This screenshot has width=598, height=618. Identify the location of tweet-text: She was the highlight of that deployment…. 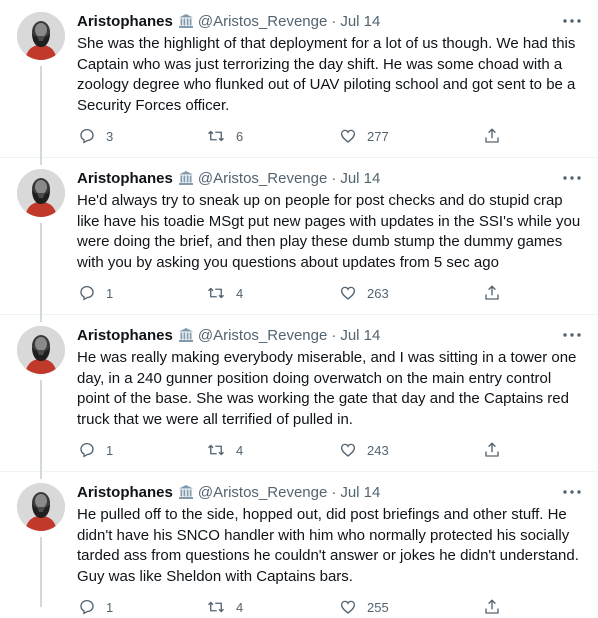
(326, 74).